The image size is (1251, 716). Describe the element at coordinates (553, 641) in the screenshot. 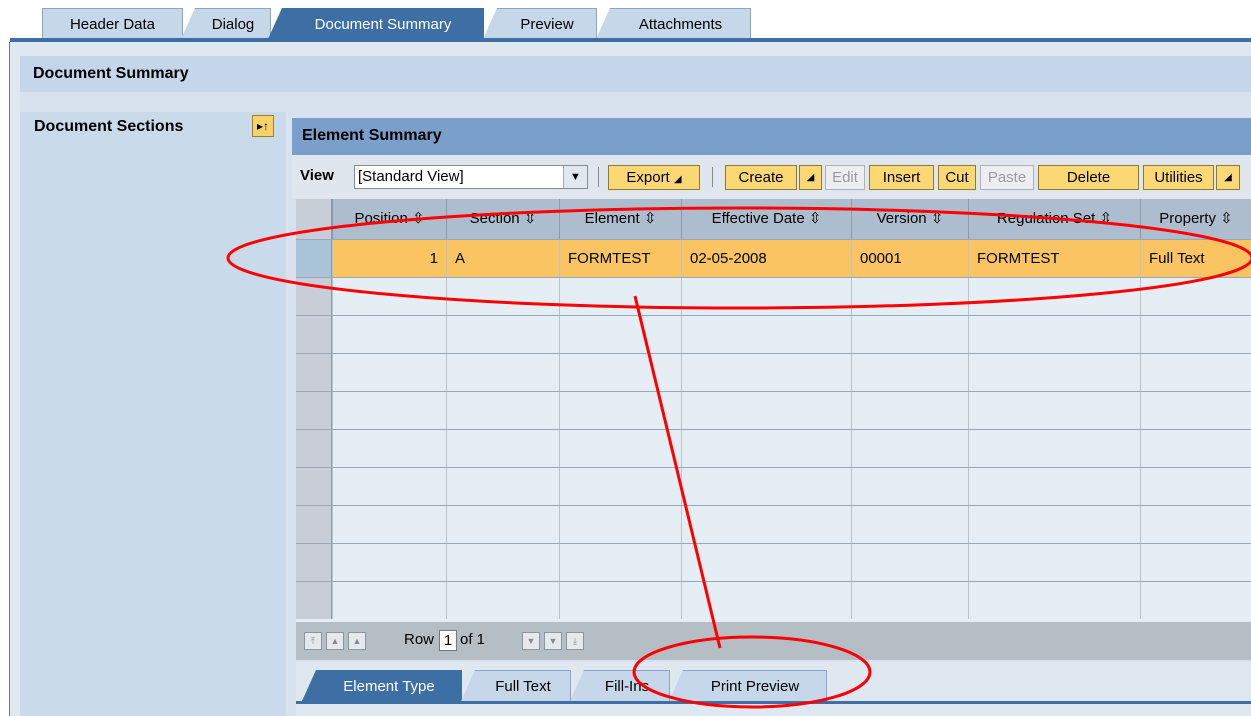

I see `next-page-icon: ▼` at that location.